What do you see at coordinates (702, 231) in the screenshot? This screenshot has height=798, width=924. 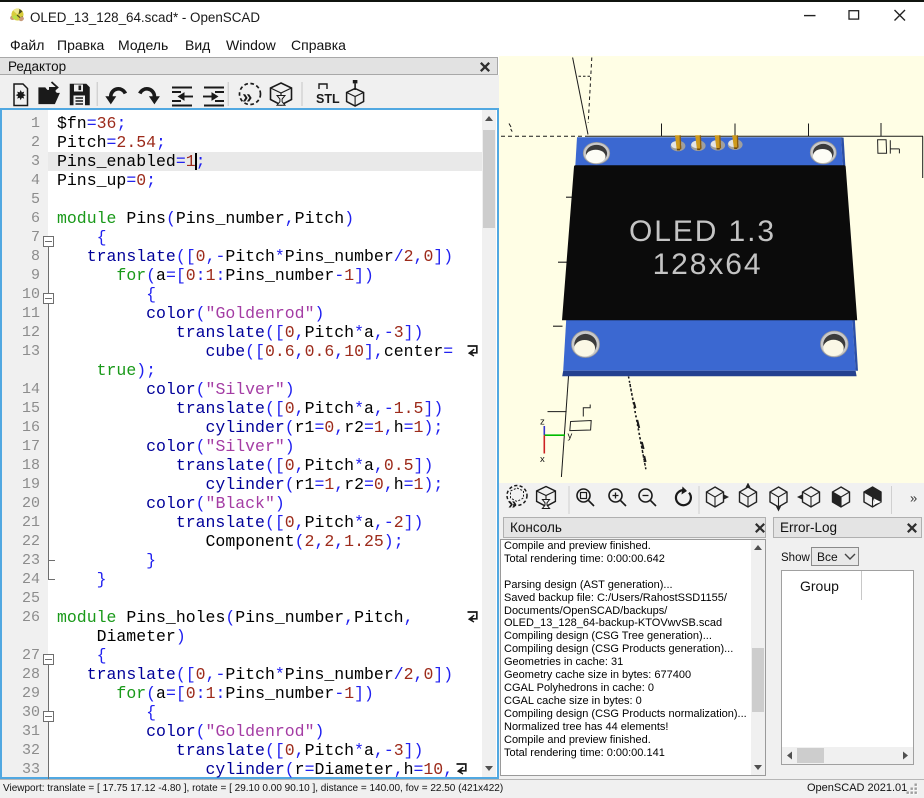 I see `svg-text: OLED 1.3` at bounding box center [702, 231].